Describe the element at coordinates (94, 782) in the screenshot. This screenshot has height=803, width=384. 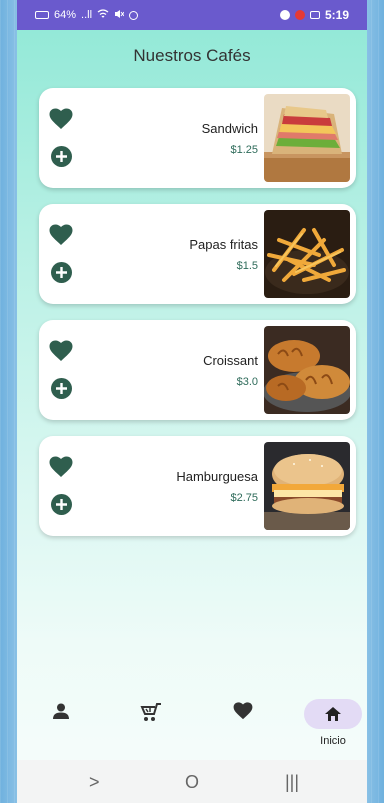
I see `back-button: >` at that location.